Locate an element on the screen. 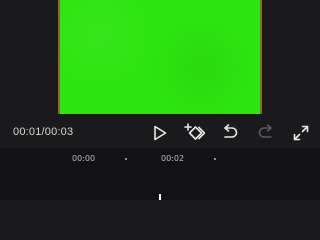  ruler-tick-label: 00:00 is located at coordinates (84, 158).